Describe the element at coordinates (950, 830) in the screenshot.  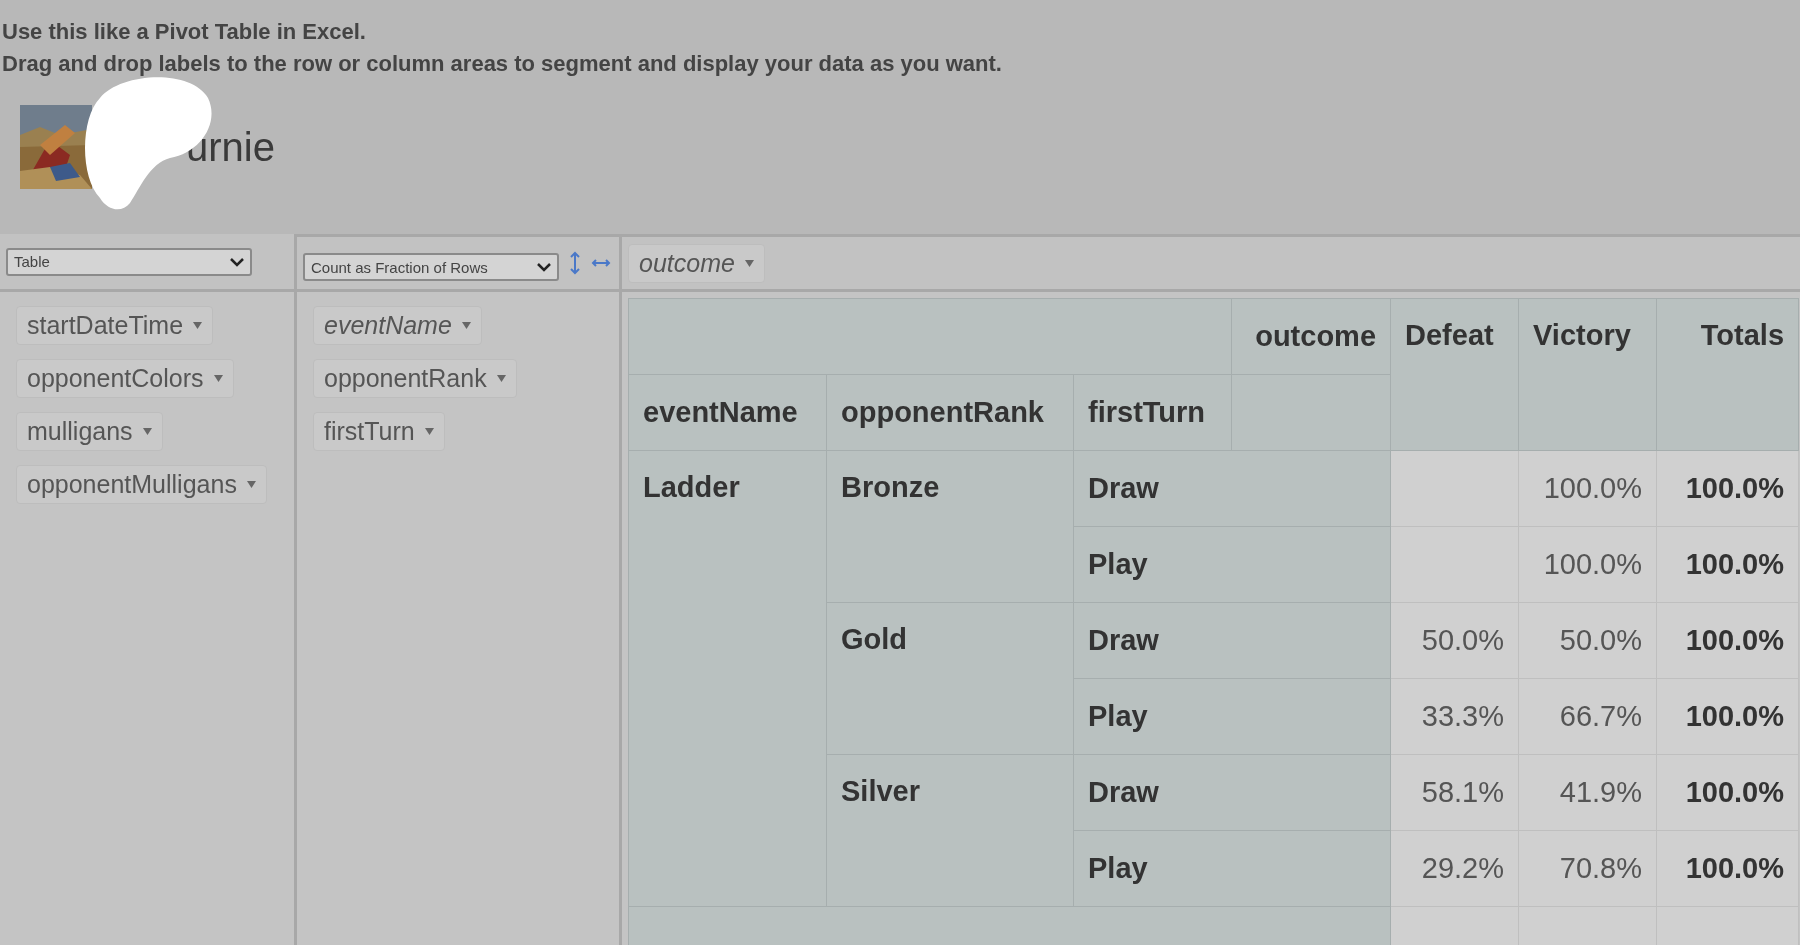
I see `row-header: Silver` at that location.